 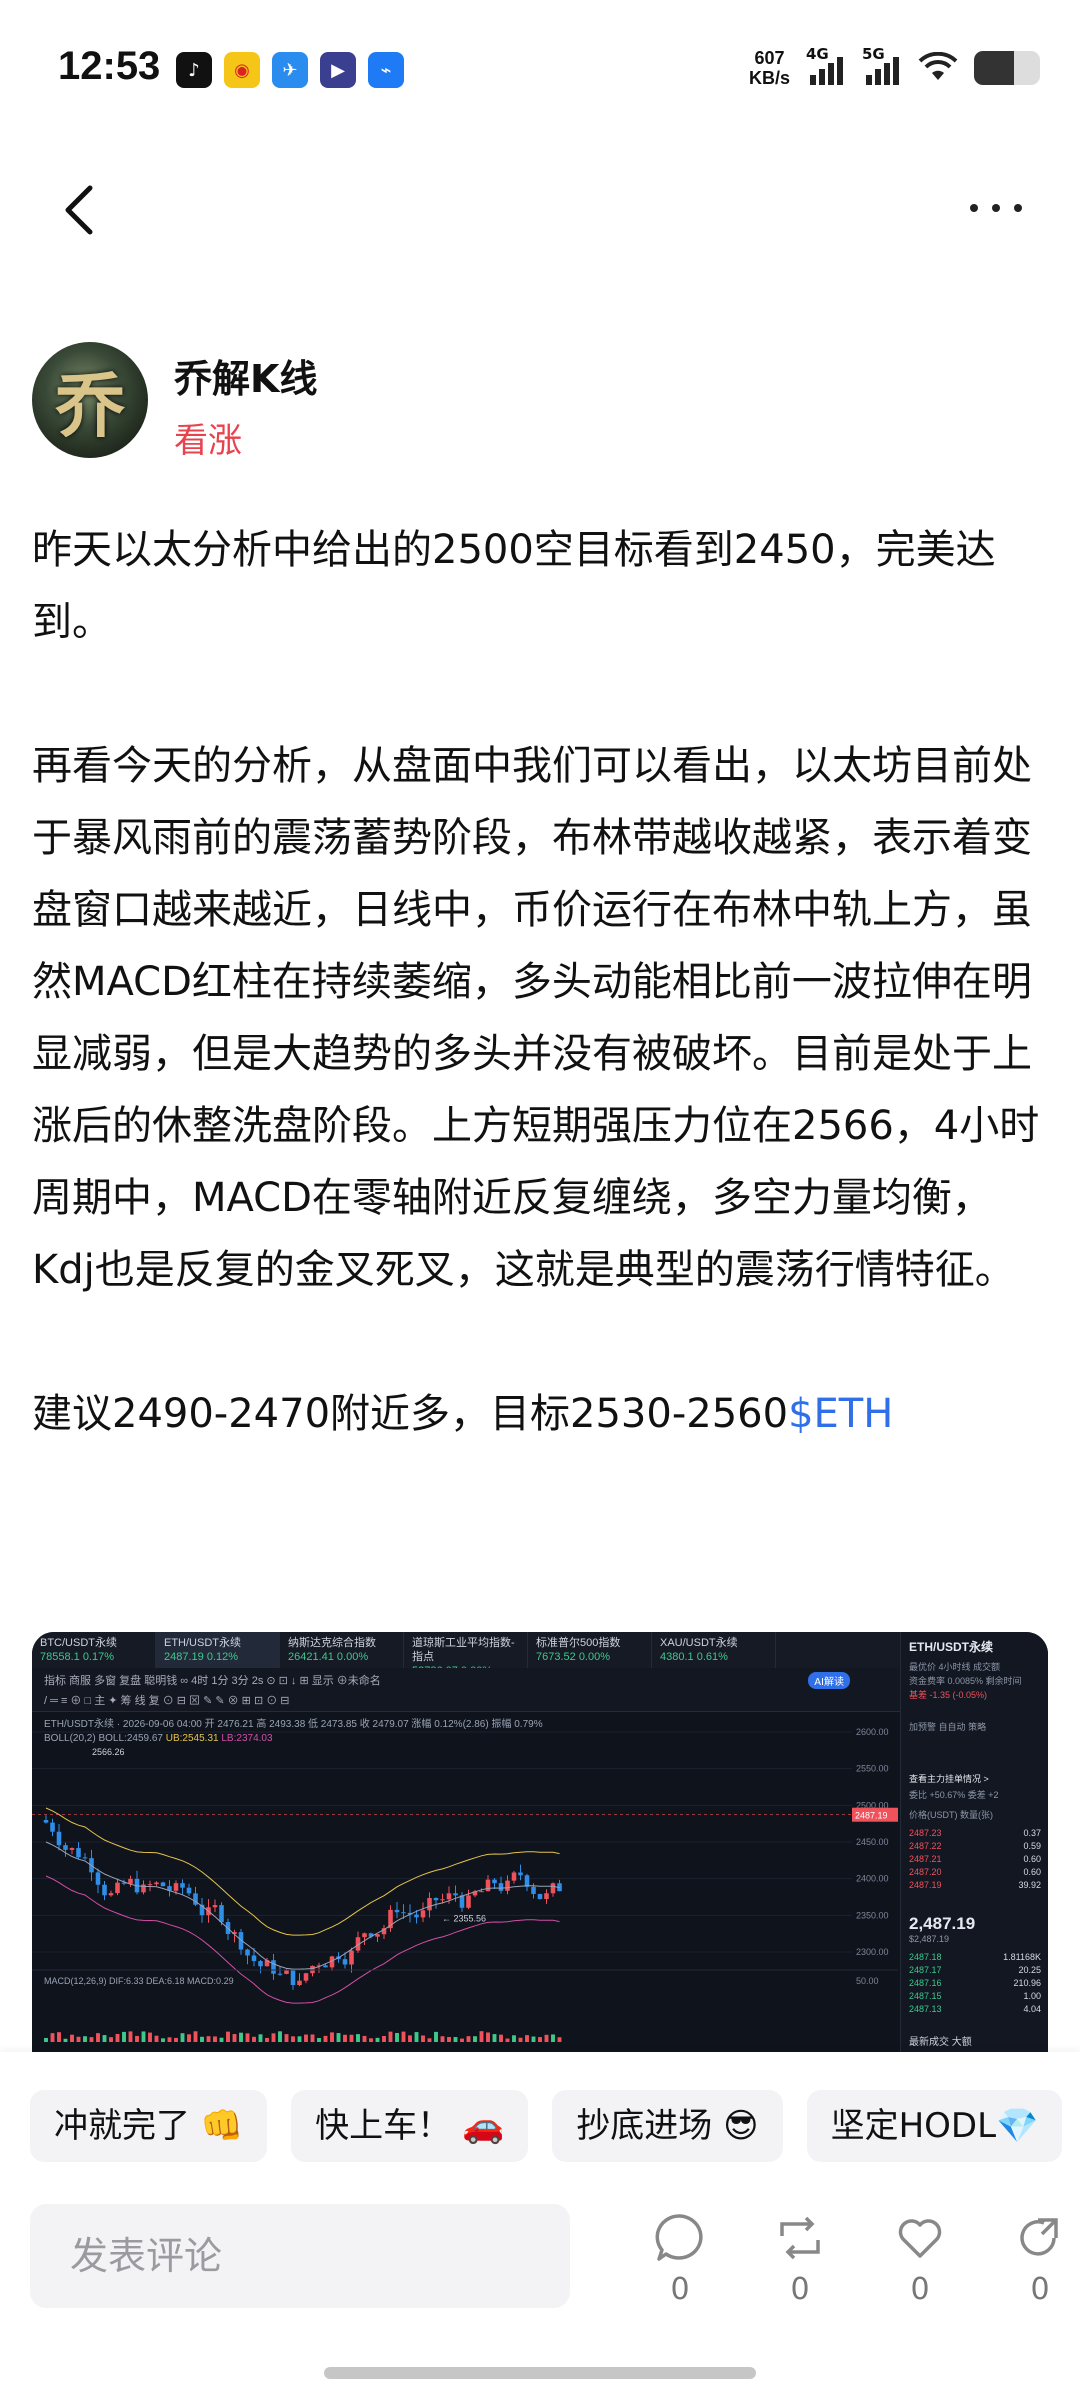 What do you see at coordinates (108, 1752) in the screenshot?
I see `high-label: 2566.26` at bounding box center [108, 1752].